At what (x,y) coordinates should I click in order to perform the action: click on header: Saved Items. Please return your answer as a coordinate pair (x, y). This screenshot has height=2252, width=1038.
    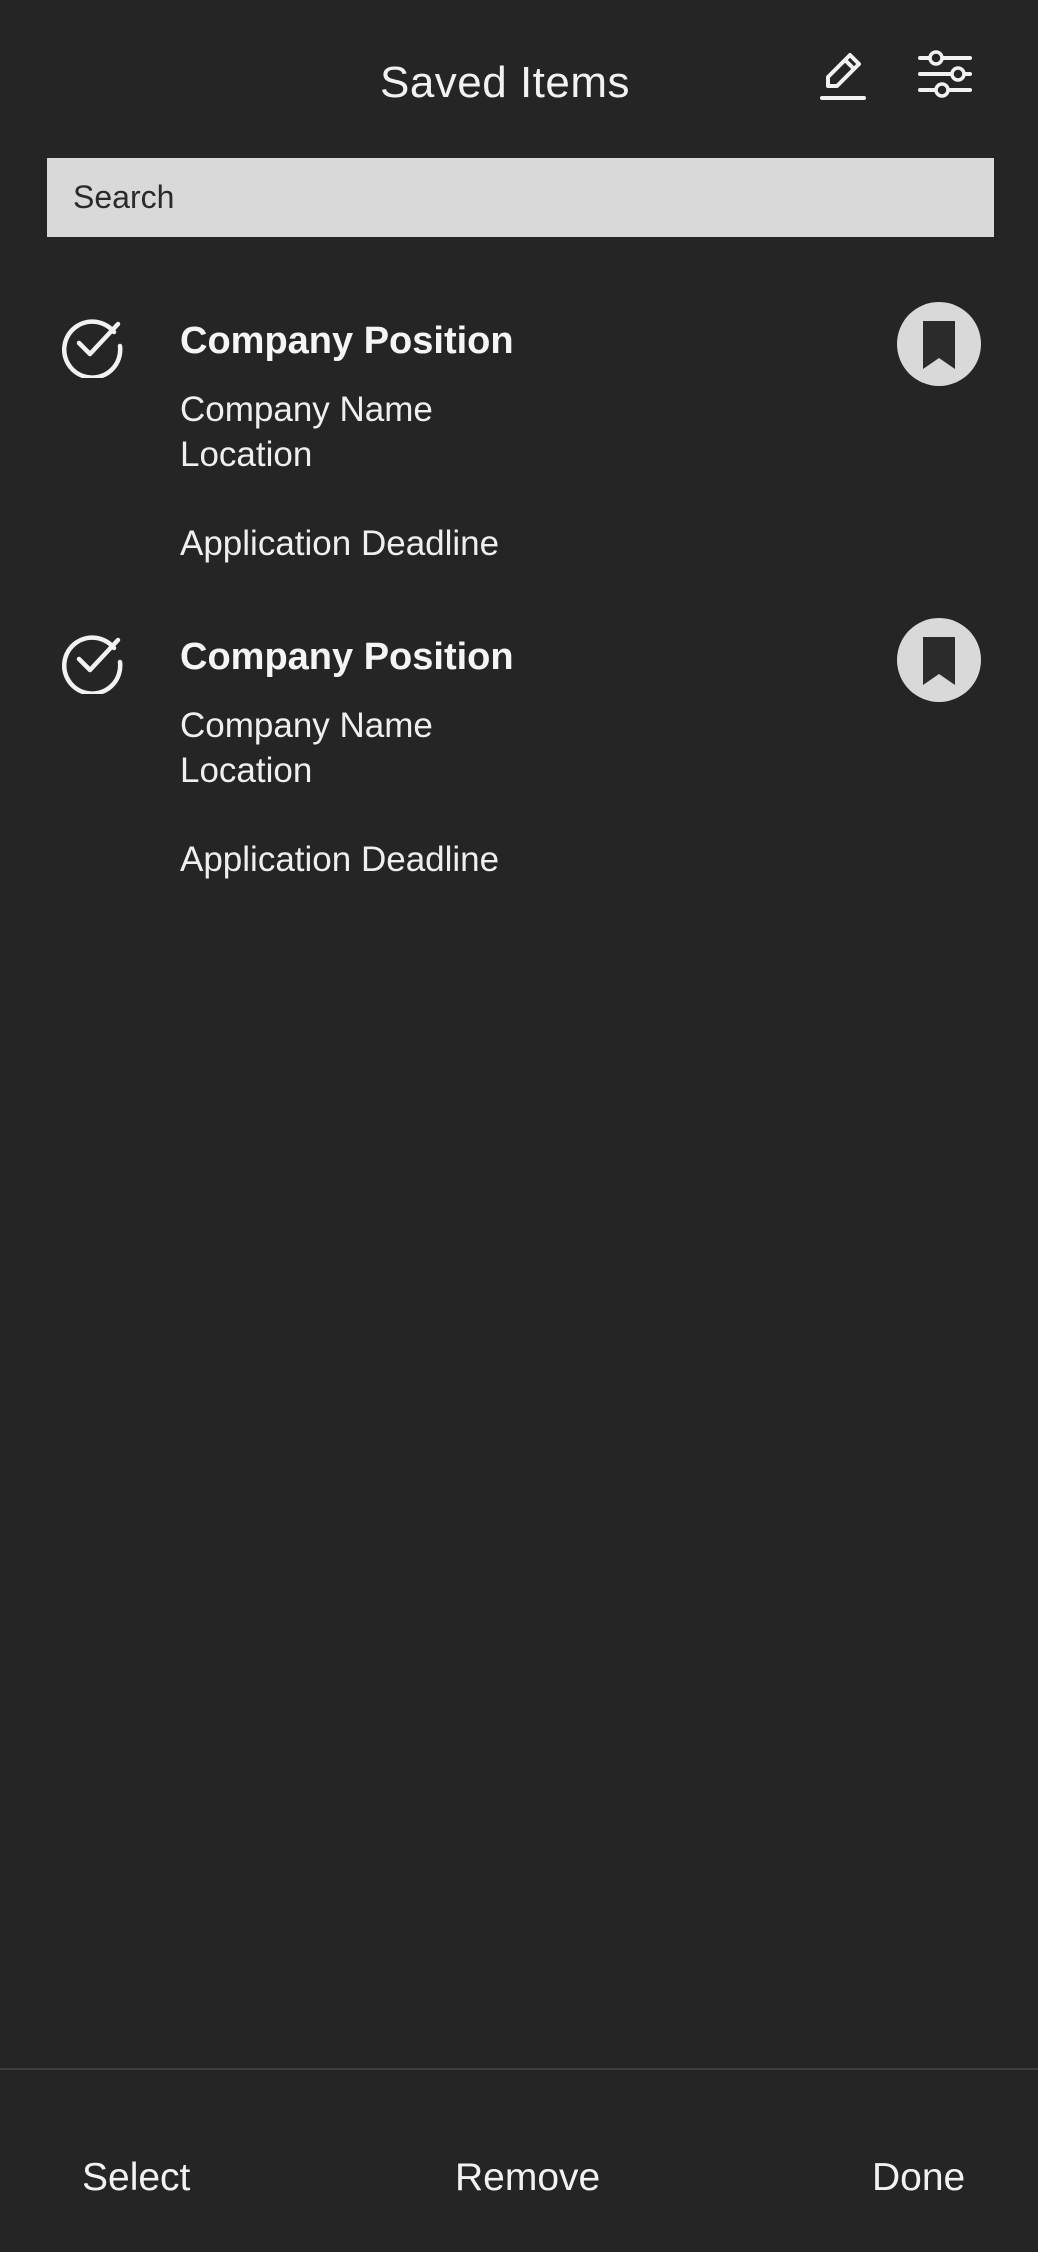
    Looking at the image, I should click on (519, 80).